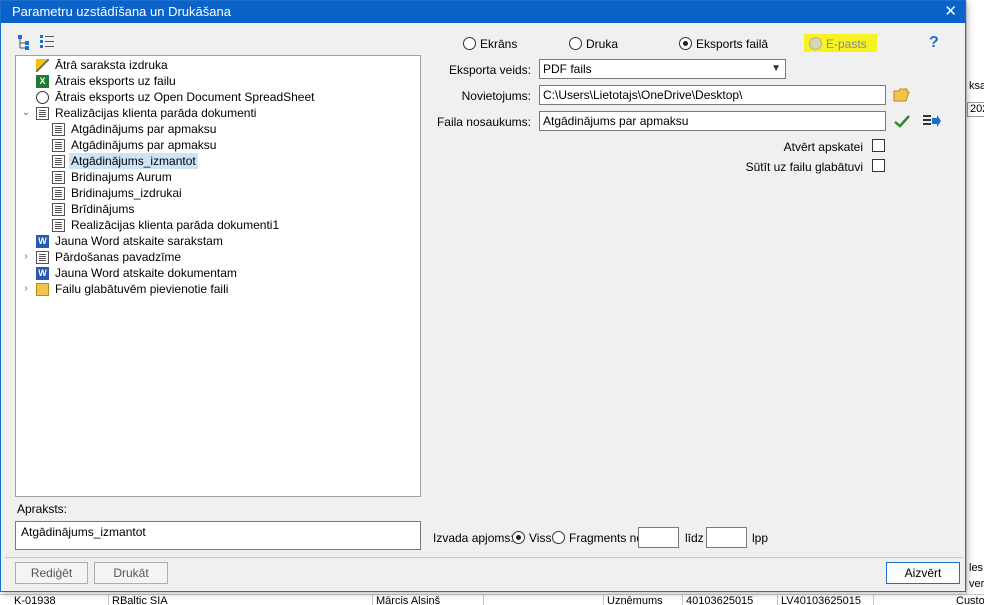 The image size is (984, 605). Describe the element at coordinates (975, 109) in the screenshot. I see `background-cell: 202` at that location.